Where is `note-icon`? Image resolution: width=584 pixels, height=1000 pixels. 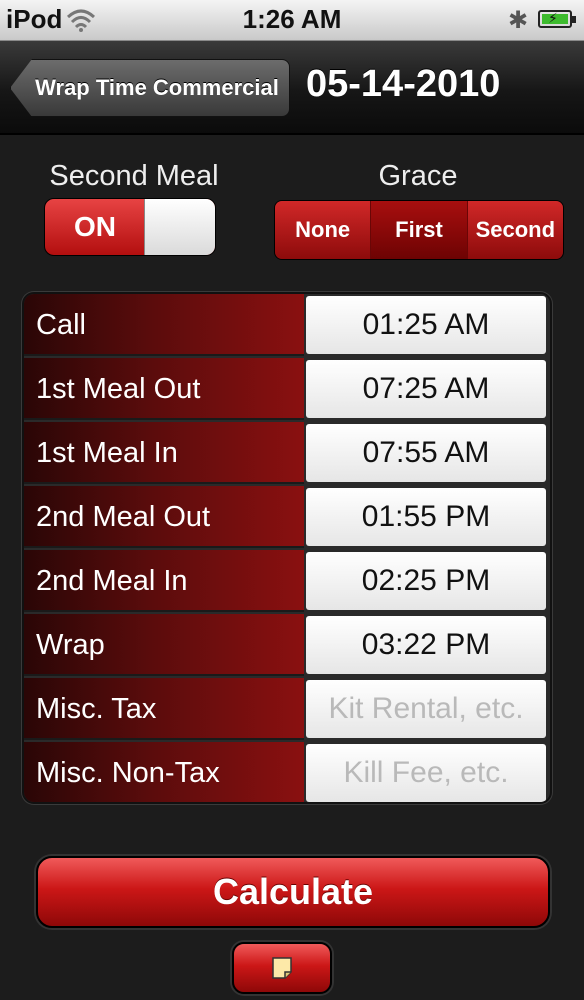
note-icon is located at coordinates (282, 968).